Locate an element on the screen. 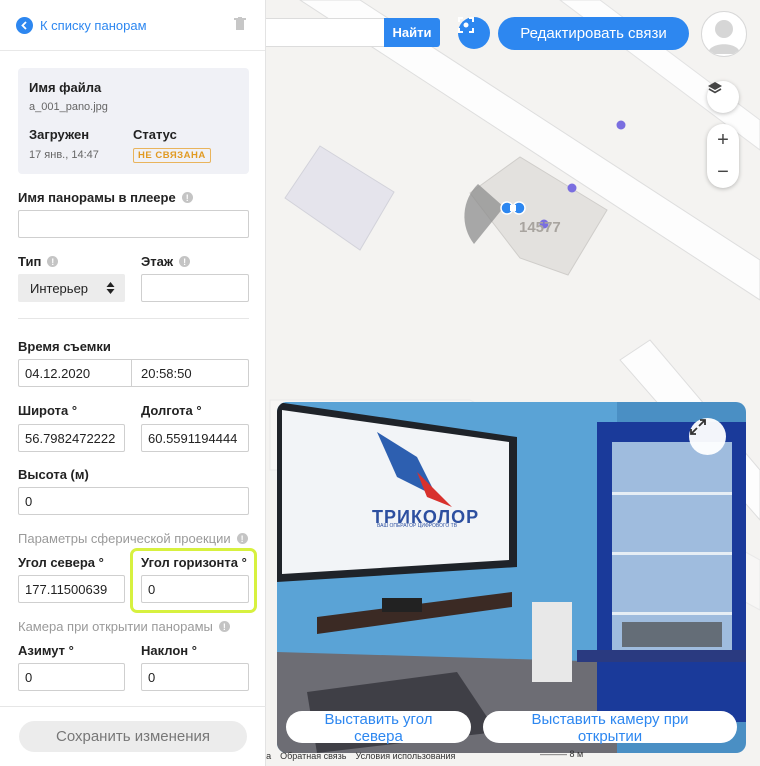 Image resolution: width=760 pixels, height=766 pixels. horizon-angle-input is located at coordinates (195, 589).